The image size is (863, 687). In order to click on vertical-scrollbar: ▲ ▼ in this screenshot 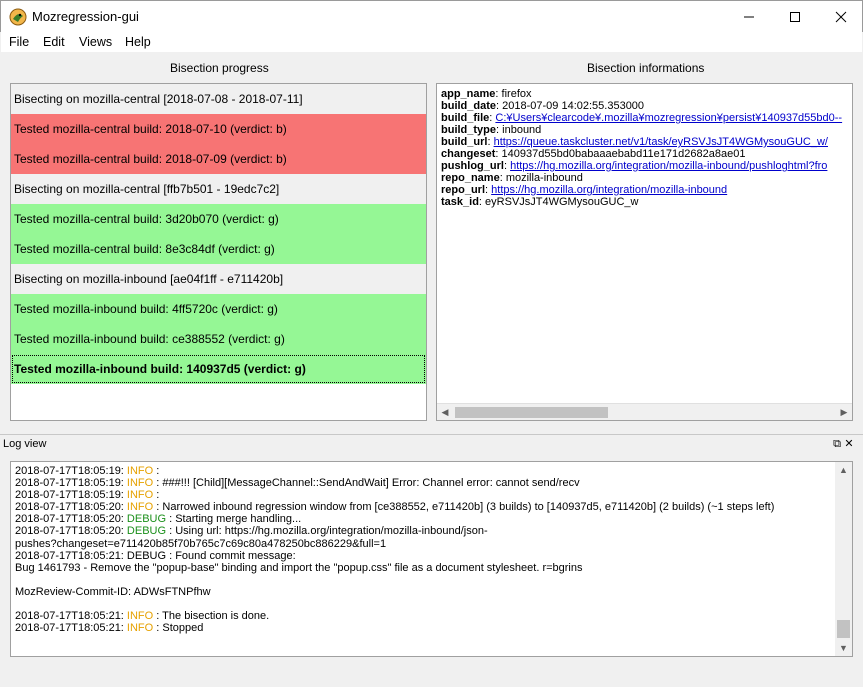, I will do `click(843, 559)`.